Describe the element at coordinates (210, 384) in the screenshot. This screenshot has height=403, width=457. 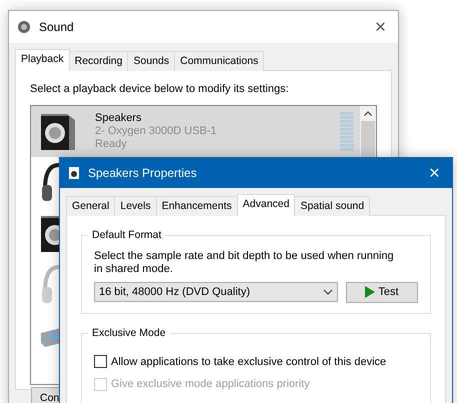
I see `checkbox-label: Give exclusive mode applications priority` at that location.